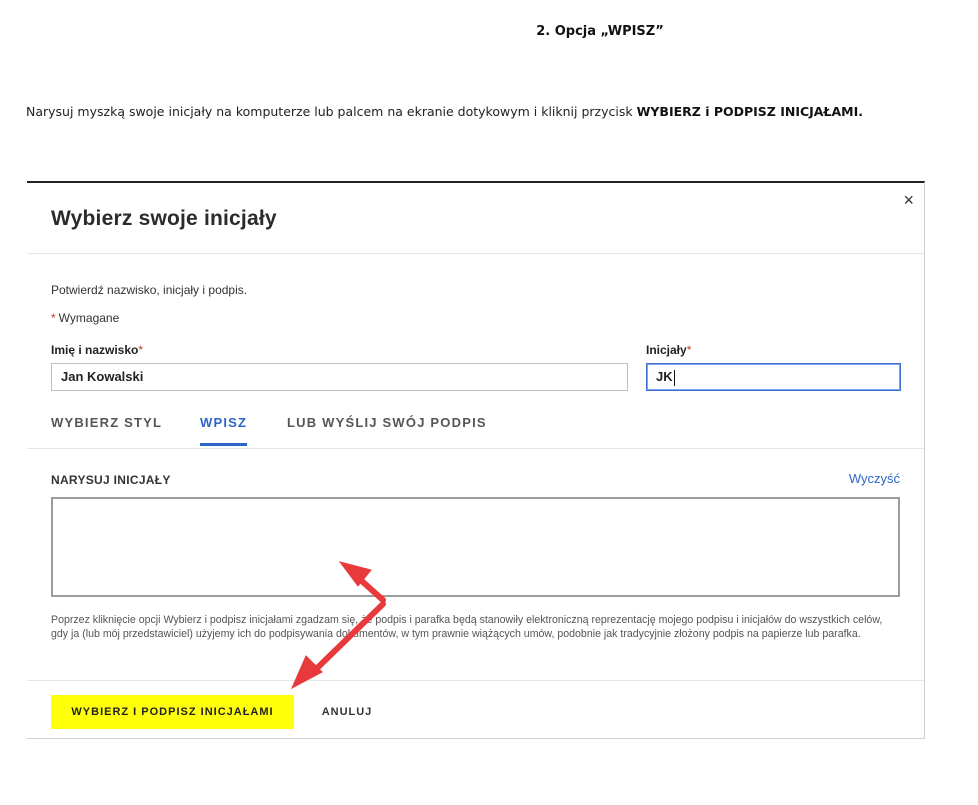  Describe the element at coordinates (149, 290) in the screenshot. I see `confirm-text: Potwierdź nazwisko, inicjały i podpis.` at that location.